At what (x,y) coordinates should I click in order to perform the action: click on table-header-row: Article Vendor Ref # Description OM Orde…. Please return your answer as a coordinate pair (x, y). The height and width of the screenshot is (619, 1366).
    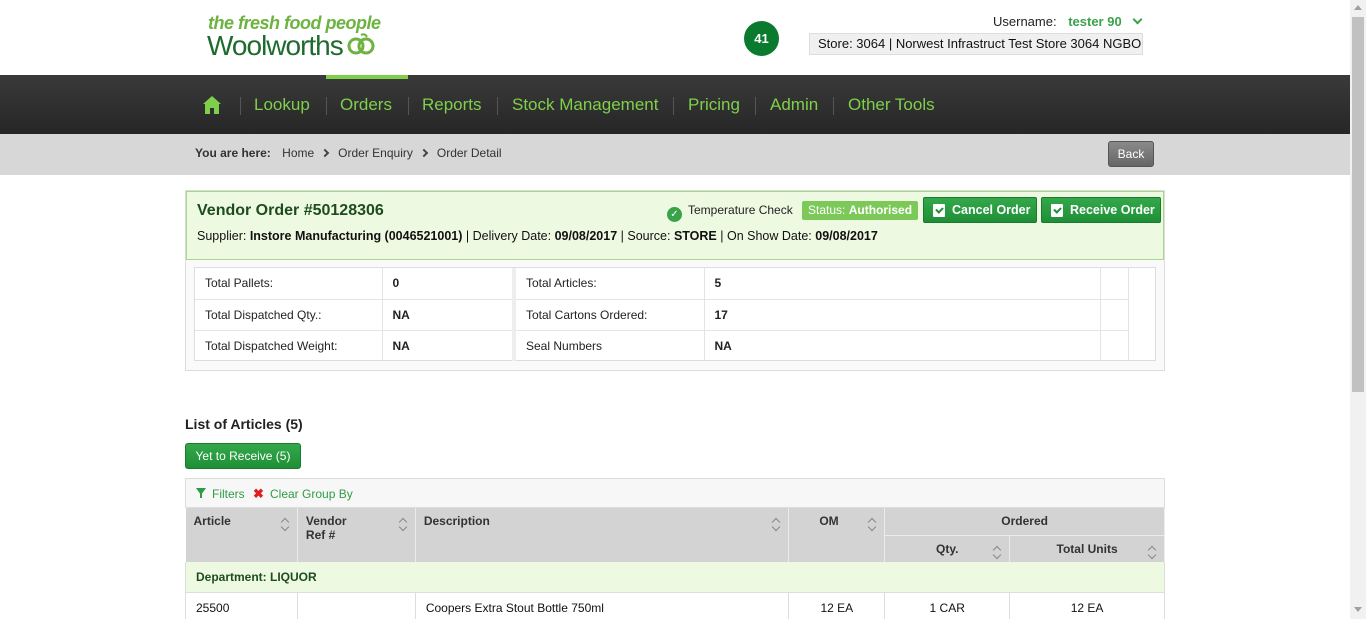
    Looking at the image, I should click on (675, 535).